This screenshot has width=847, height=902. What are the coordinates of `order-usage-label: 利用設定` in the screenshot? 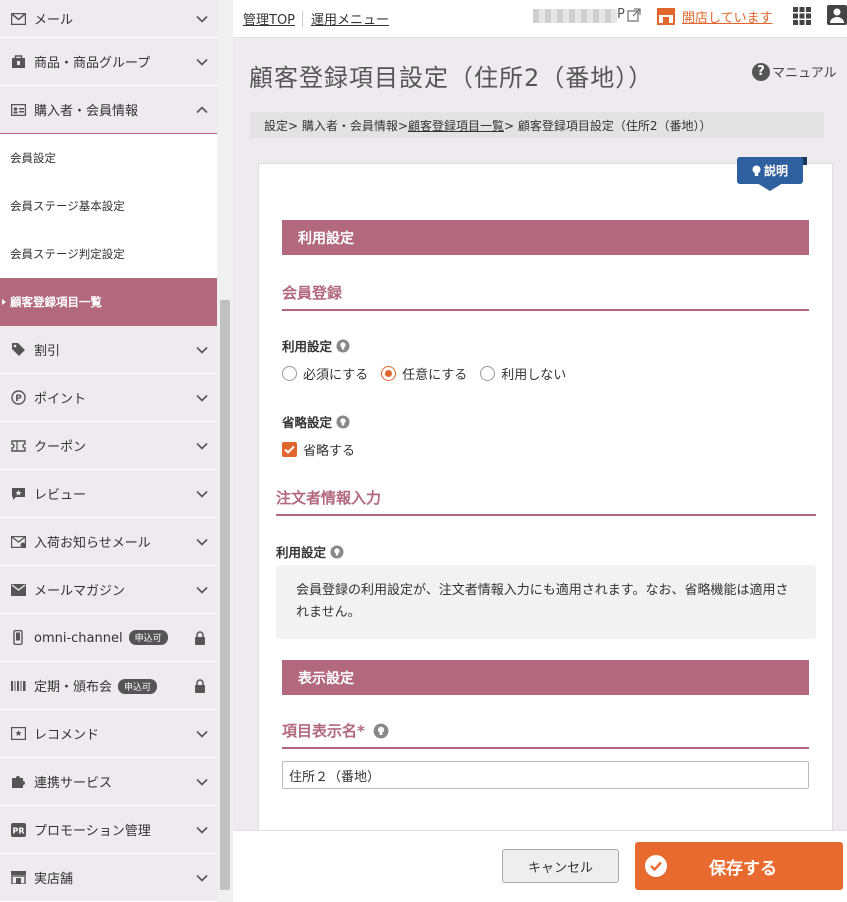 It's located at (301, 552).